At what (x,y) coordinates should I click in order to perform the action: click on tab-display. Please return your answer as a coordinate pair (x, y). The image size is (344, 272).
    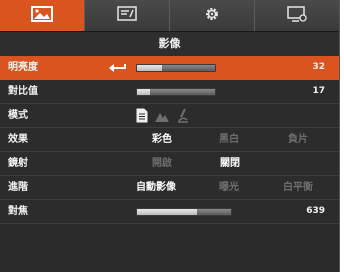
    Looking at the image, I should click on (297, 15).